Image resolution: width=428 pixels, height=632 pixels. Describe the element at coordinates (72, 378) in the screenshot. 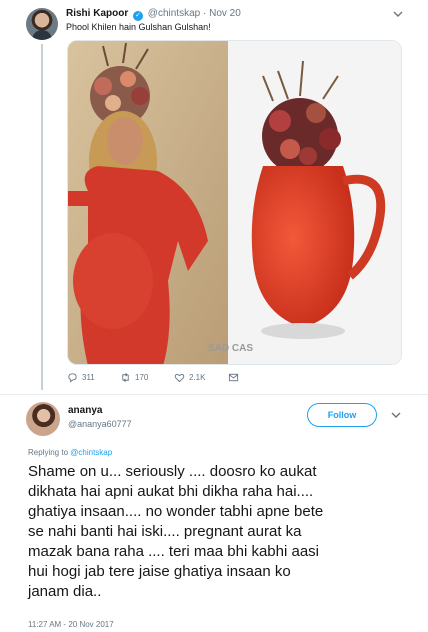

I see `reply-icon` at that location.